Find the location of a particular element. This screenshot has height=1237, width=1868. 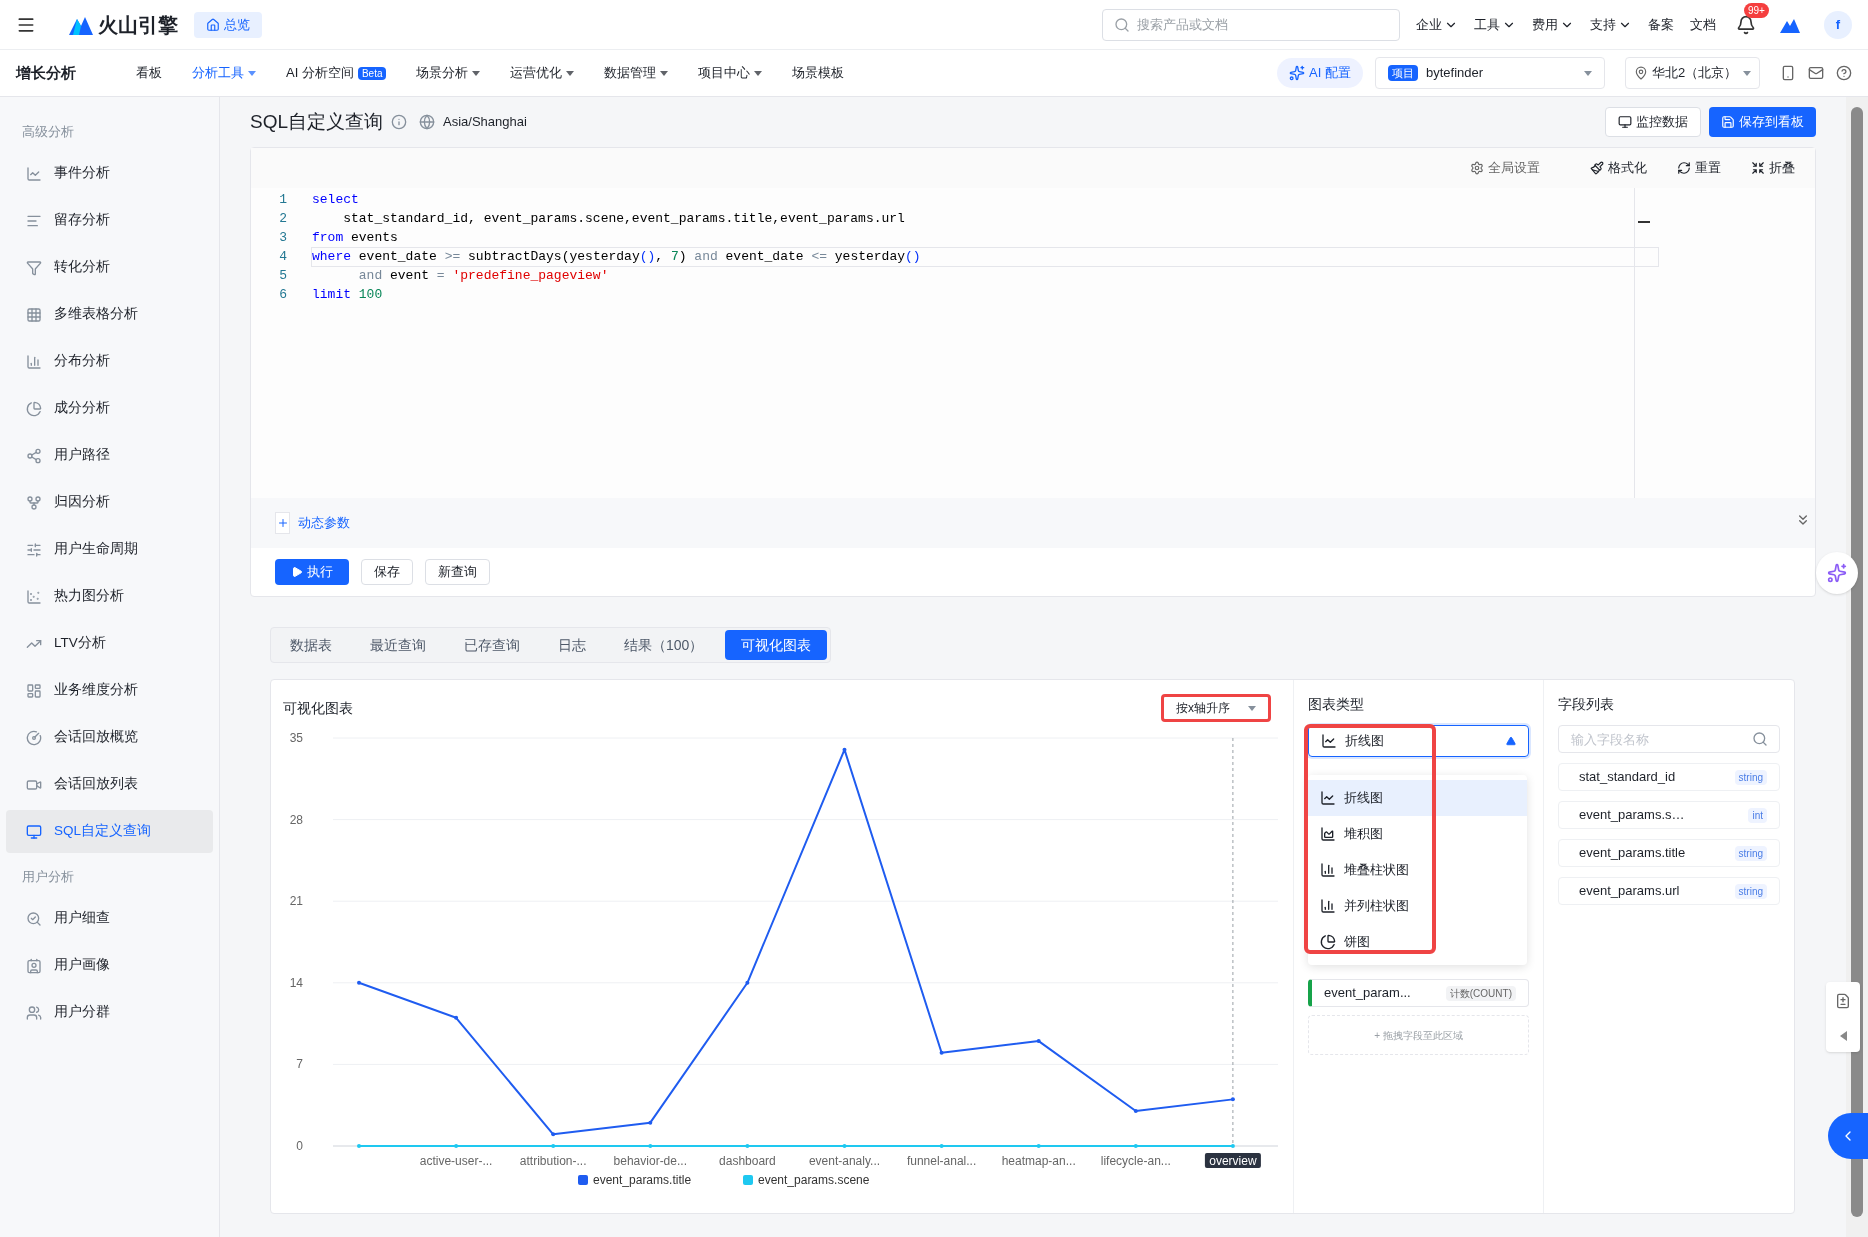

sidebar-item: 会话回放列表 is located at coordinates (109, 784).